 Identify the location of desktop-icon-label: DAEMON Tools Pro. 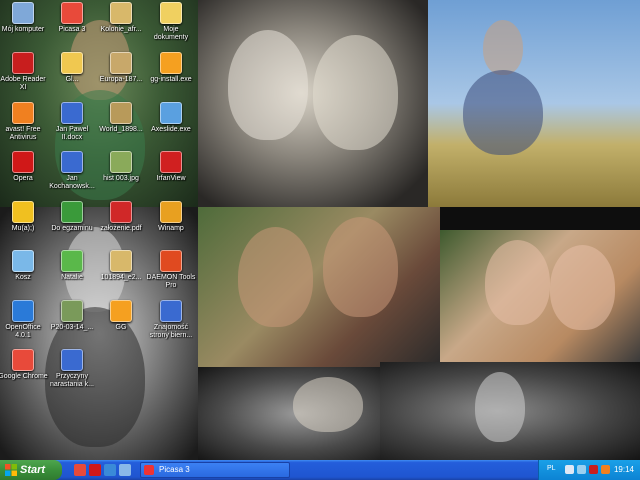
(171, 281).